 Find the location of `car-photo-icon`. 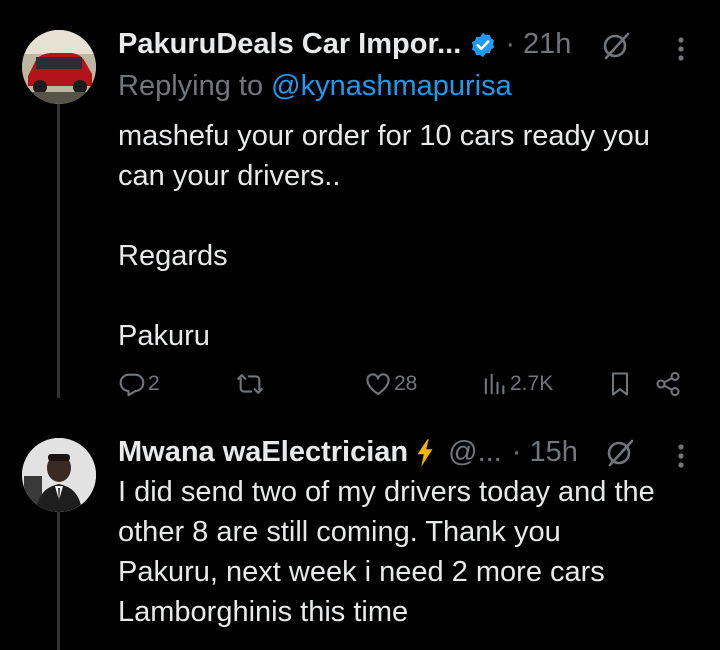

car-photo-icon is located at coordinates (59, 67).